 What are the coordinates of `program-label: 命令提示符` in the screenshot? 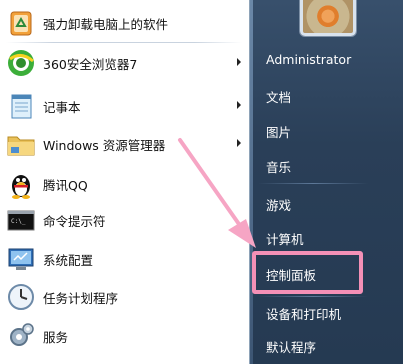 It's located at (74, 221).